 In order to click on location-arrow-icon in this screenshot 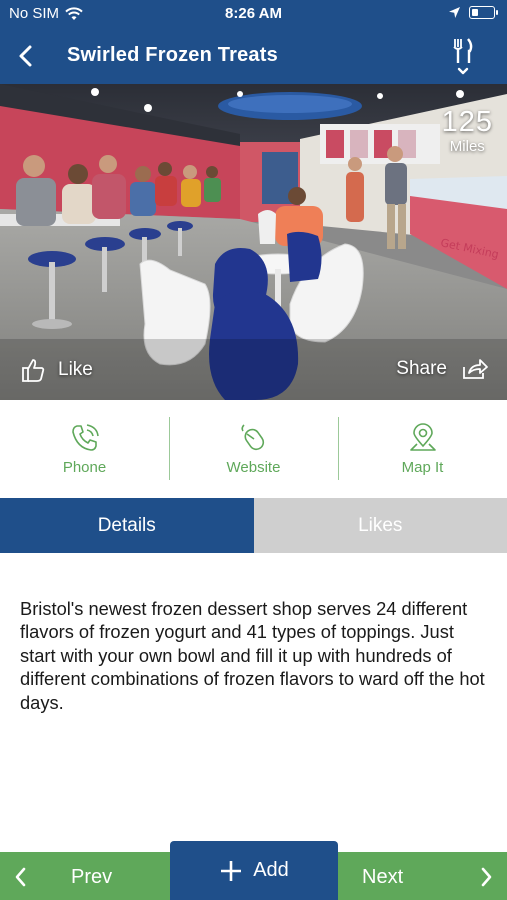, I will do `click(454, 12)`.